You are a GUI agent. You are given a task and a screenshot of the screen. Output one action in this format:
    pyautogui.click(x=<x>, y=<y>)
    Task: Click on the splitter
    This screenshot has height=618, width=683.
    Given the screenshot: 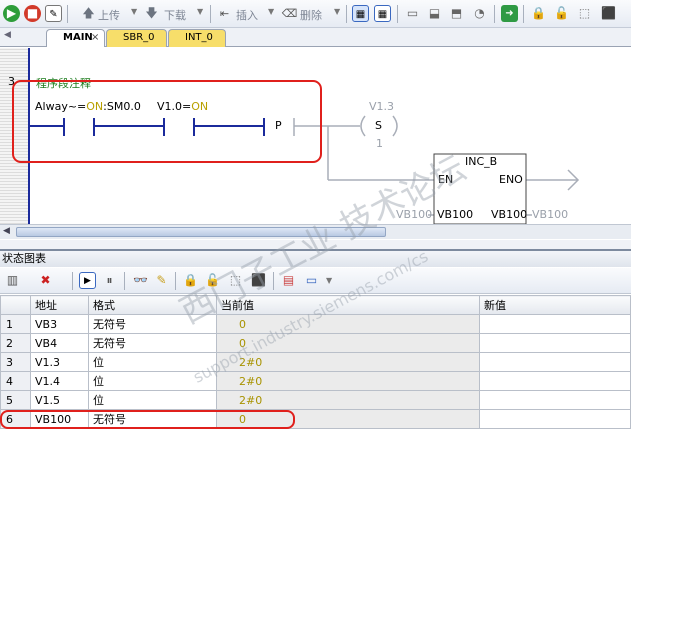 What is the action you would take?
    pyautogui.click(x=315, y=244)
    